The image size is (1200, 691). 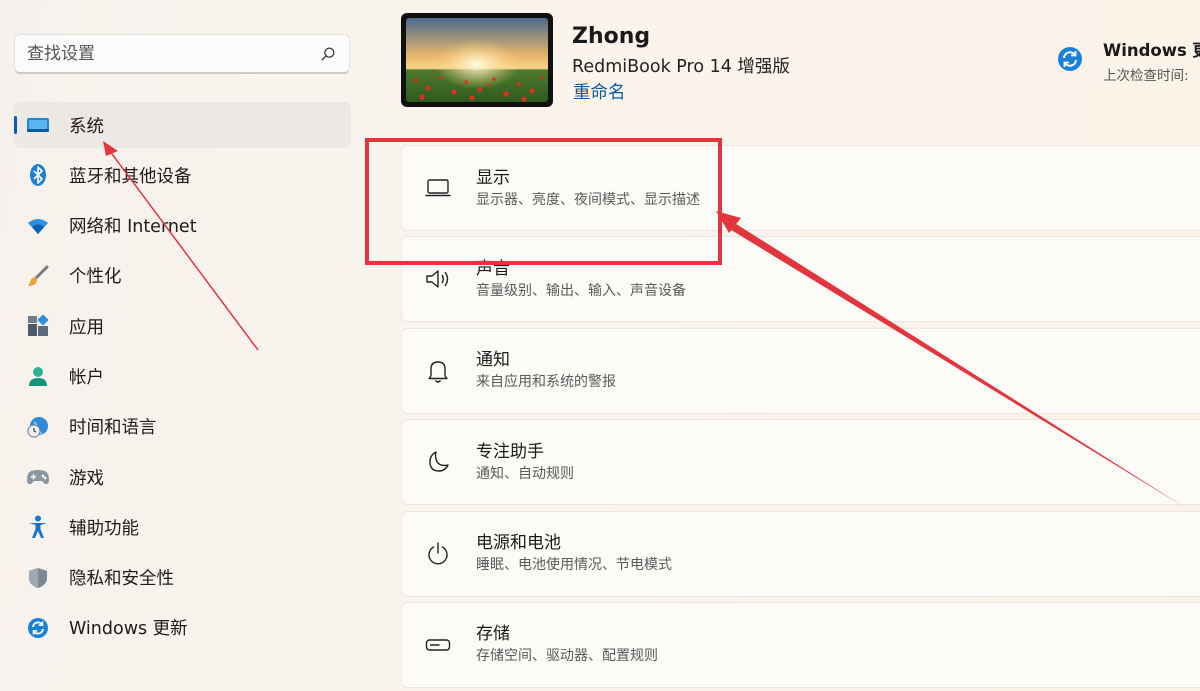 What do you see at coordinates (182, 578) in the screenshot?
I see `sidebar-item-privacy-security: 隐私和安全性` at bounding box center [182, 578].